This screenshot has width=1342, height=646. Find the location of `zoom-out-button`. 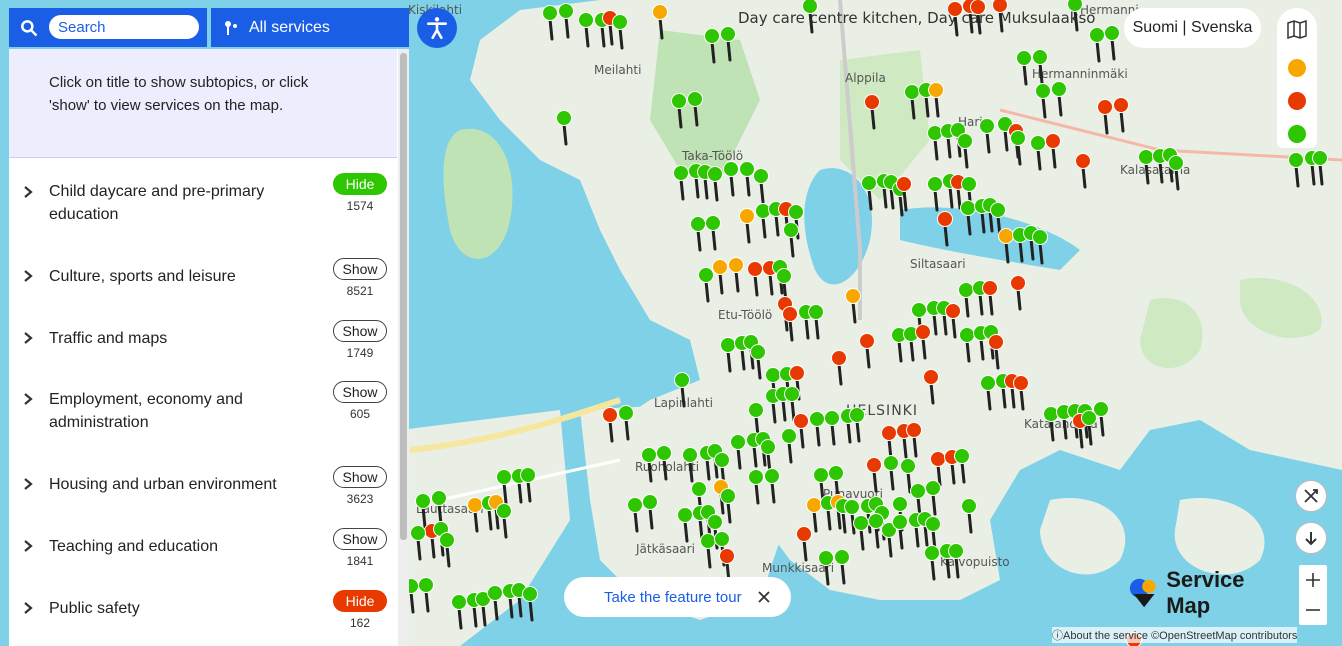

zoom-out-button is located at coordinates (1313, 610).